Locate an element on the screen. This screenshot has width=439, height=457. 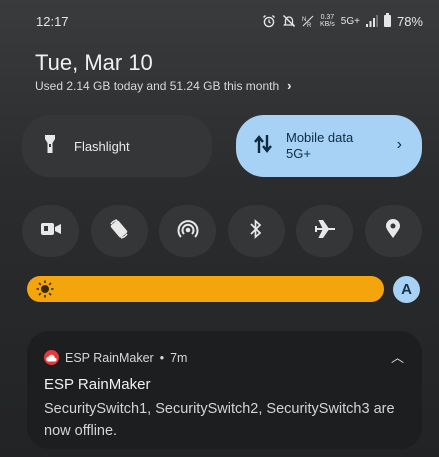
bluetooth-toggle is located at coordinates (256, 231).